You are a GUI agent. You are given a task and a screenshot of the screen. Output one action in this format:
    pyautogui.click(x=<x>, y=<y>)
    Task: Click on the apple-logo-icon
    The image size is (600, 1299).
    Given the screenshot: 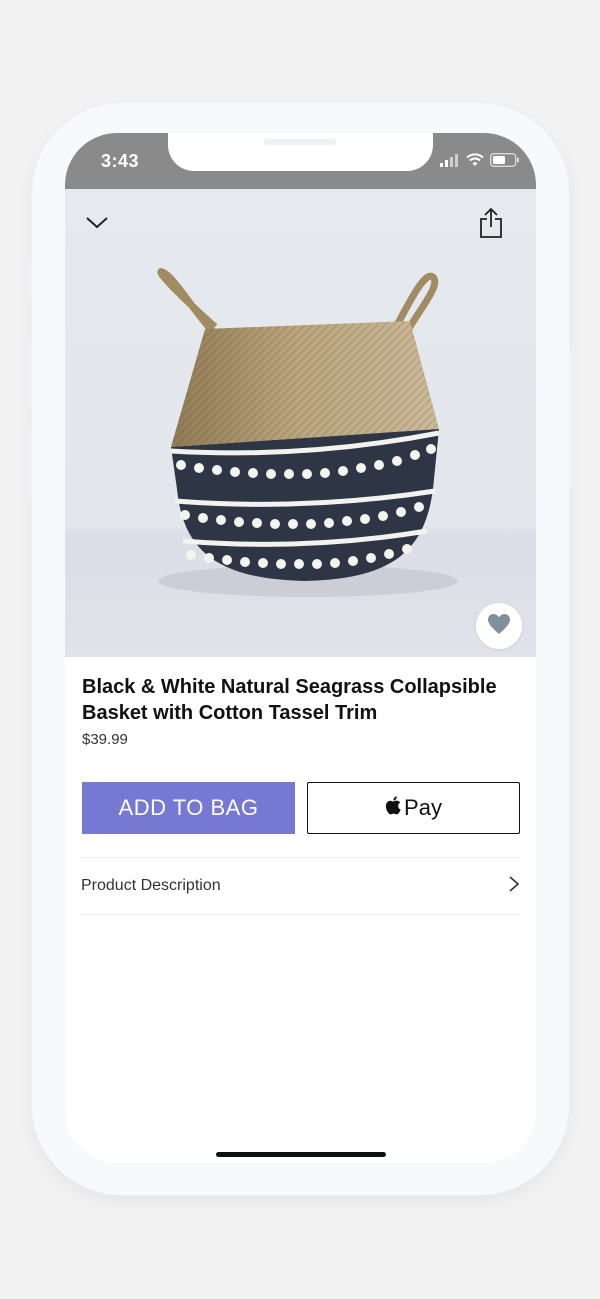 What is the action you would take?
    pyautogui.click(x=393, y=808)
    